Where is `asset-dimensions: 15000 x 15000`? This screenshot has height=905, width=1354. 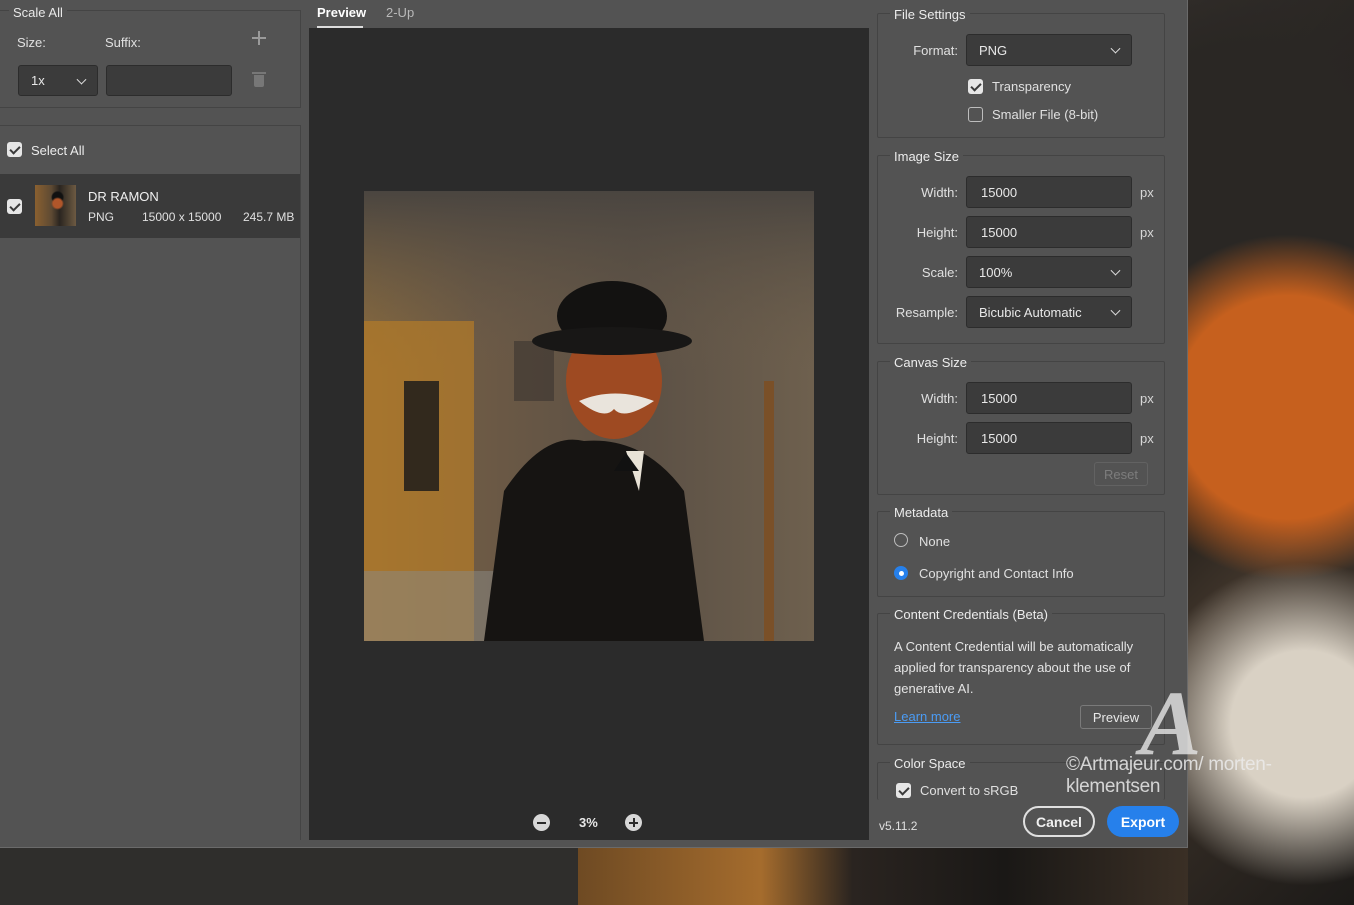 asset-dimensions: 15000 x 15000 is located at coordinates (182, 217).